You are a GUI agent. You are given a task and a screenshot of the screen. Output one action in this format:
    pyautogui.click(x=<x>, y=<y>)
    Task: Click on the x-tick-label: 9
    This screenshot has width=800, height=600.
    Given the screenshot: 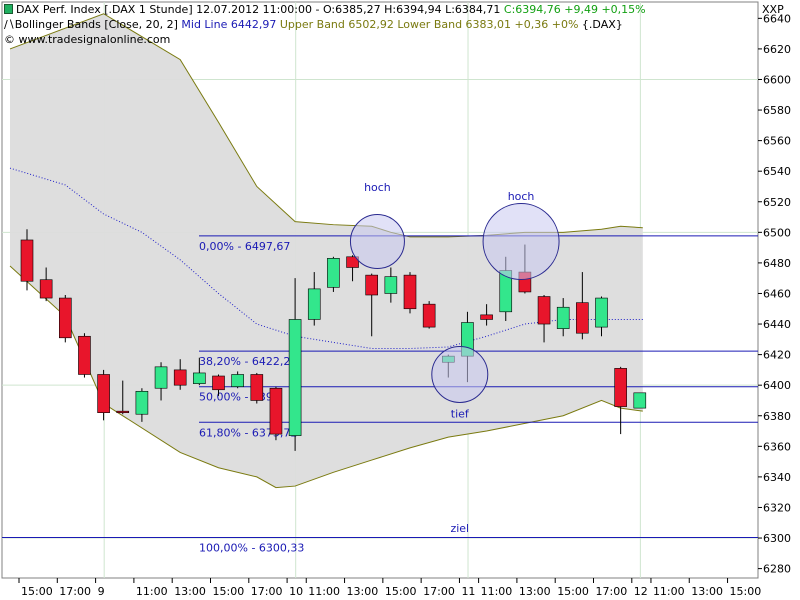 What is the action you would take?
    pyautogui.click(x=101, y=591)
    